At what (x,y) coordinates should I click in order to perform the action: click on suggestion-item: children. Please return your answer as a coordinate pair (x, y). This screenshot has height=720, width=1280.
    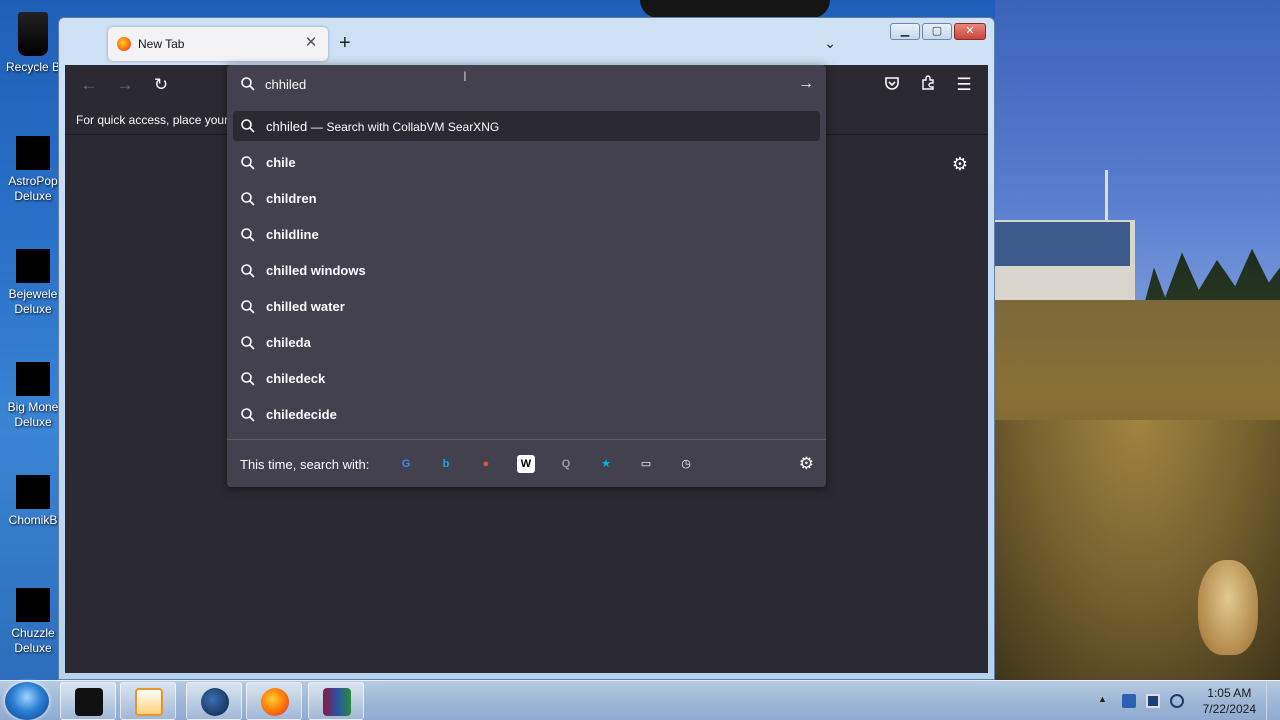
    Looking at the image, I should click on (526, 199).